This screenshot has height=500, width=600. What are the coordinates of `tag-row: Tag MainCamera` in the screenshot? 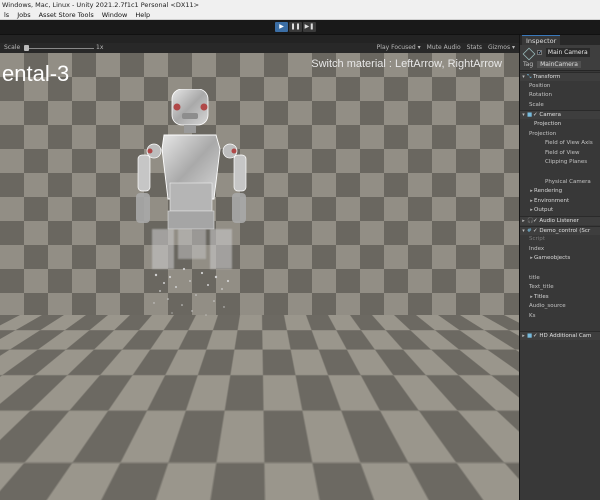 It's located at (552, 64).